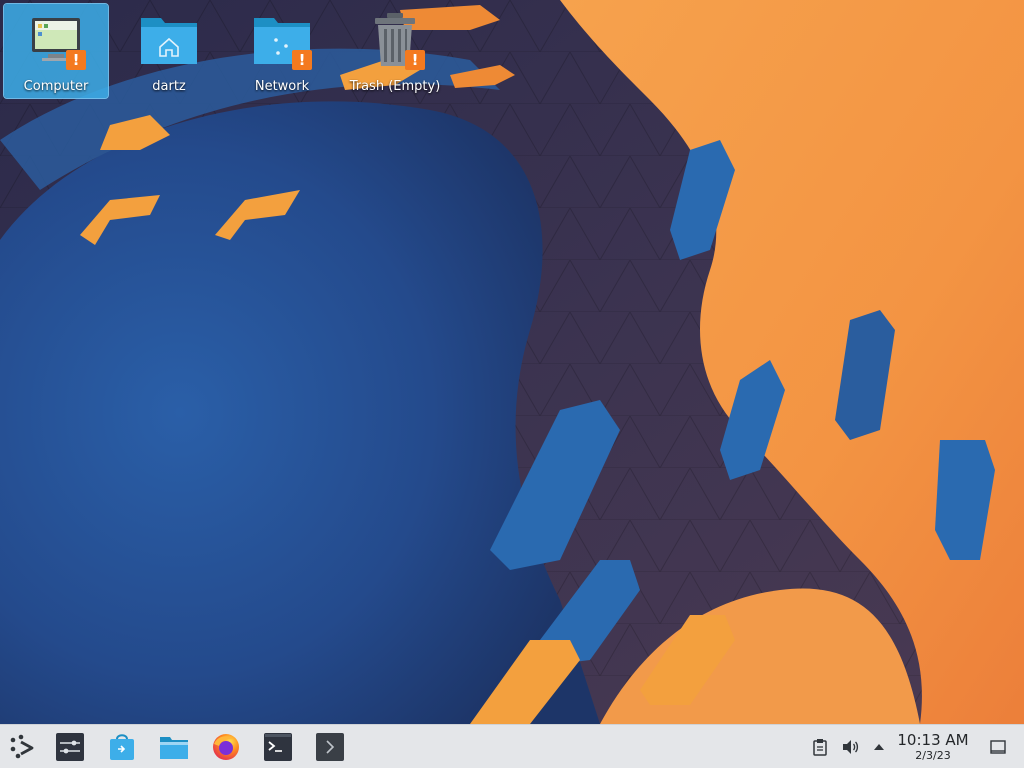 This screenshot has height=768, width=1024. I want to click on desktop-icon-label: Network, so click(282, 86).